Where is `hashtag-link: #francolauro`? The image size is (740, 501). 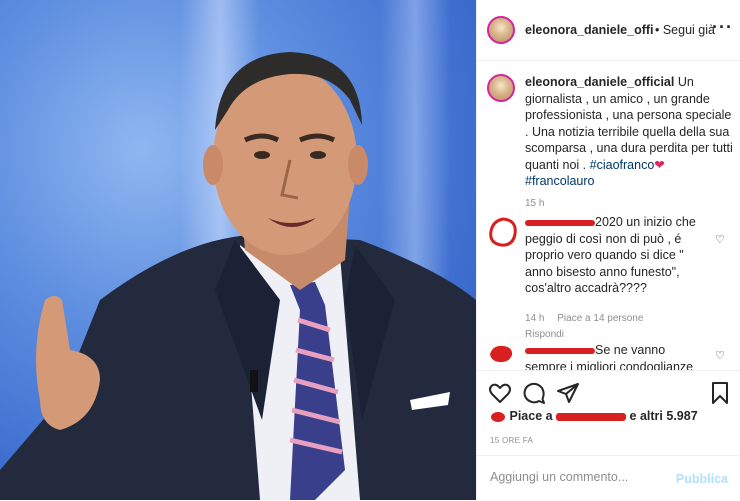
hashtag-link: #francolauro is located at coordinates (560, 181).